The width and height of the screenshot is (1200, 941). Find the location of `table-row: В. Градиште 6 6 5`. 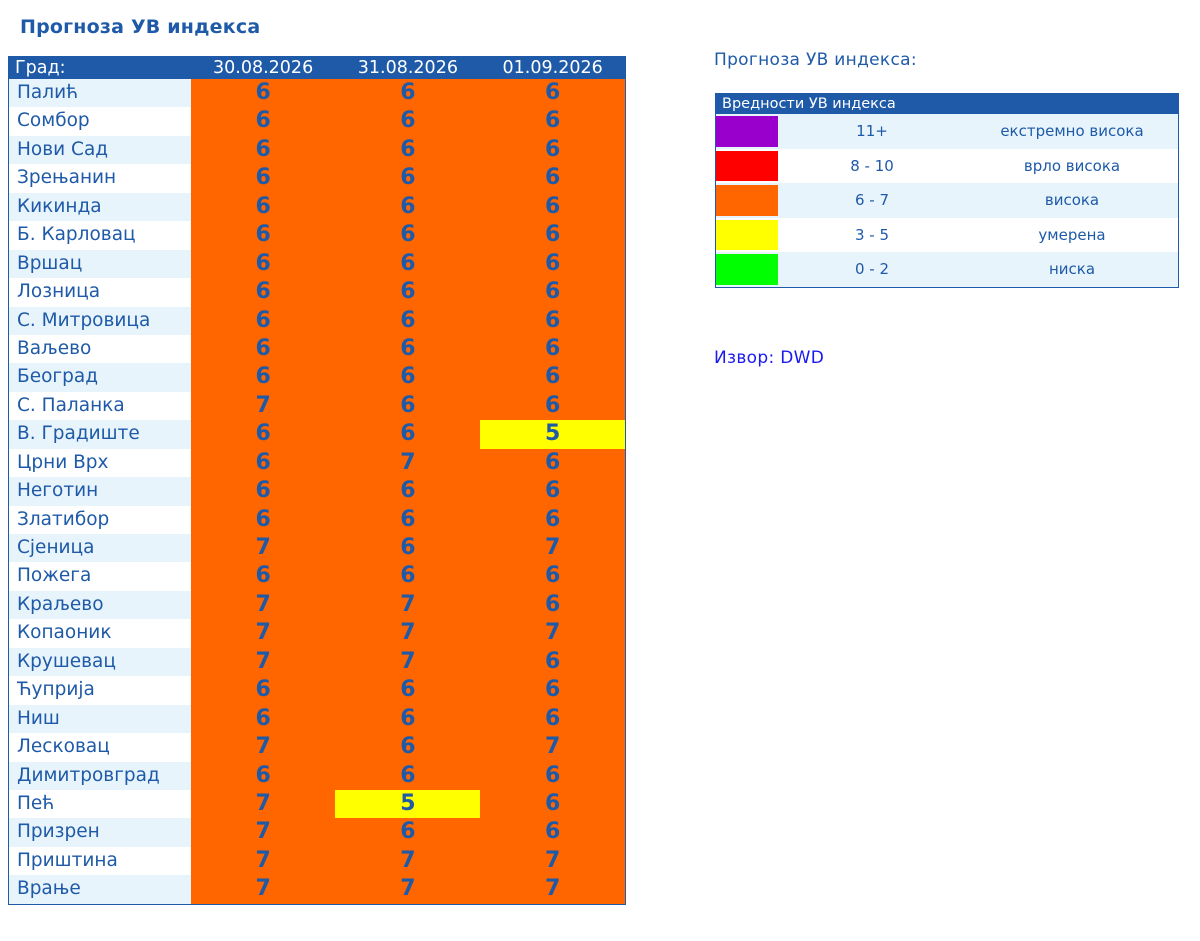

table-row: В. Градиште 6 6 5 is located at coordinates (317, 434).